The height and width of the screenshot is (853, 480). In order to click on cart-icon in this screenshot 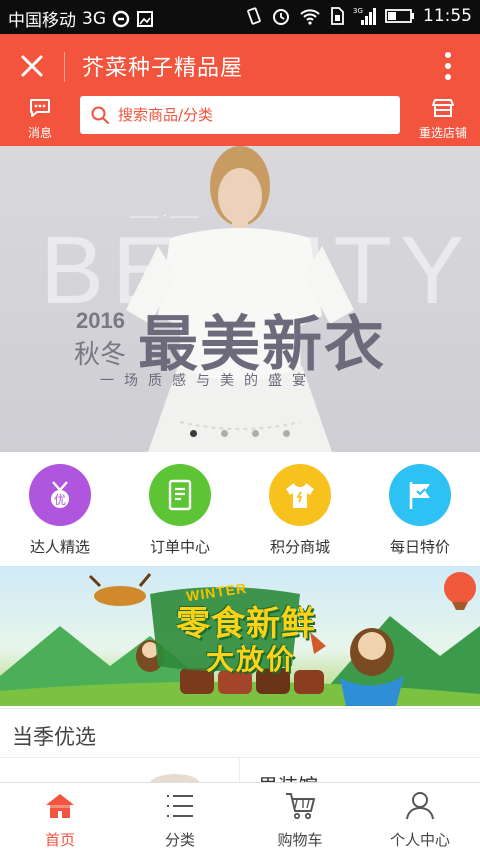, I will do `click(300, 806)`.